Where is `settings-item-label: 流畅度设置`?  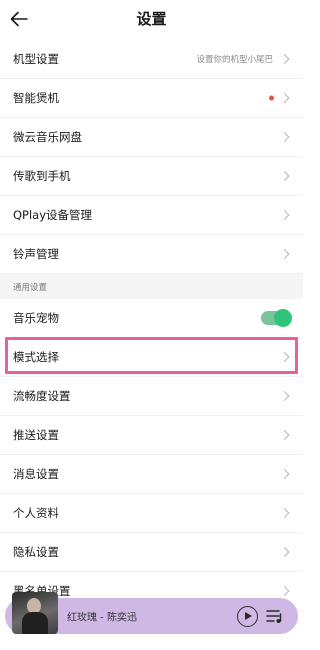
settings-item-label: 流畅度设置 is located at coordinates (42, 396).